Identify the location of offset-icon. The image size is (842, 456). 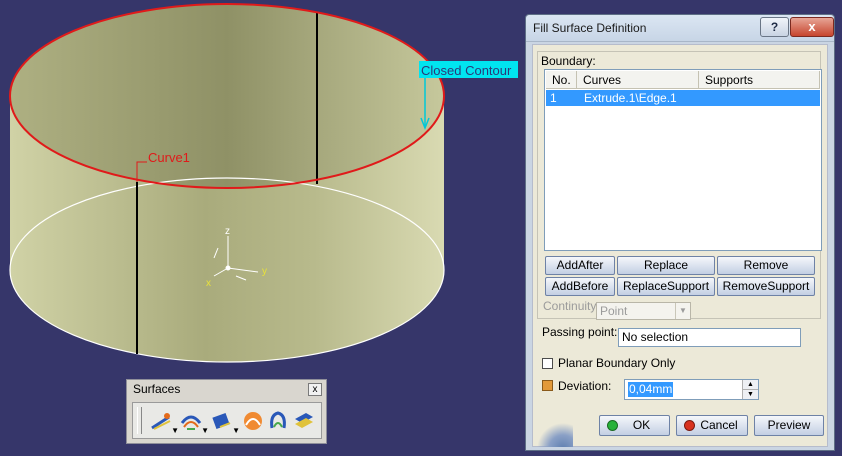
(253, 421).